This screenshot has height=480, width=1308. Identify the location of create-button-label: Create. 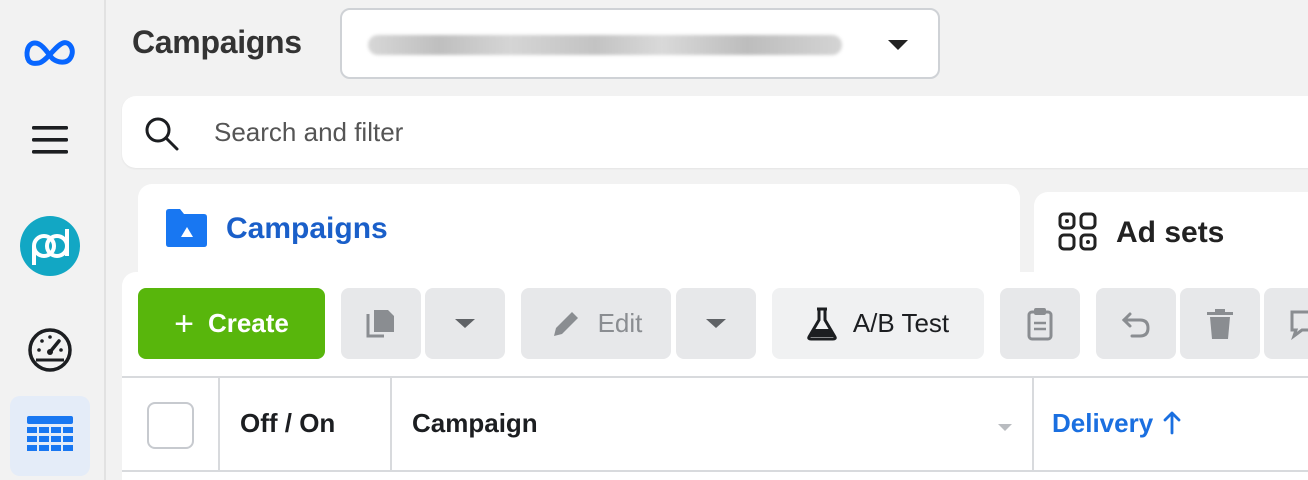
(248, 323).